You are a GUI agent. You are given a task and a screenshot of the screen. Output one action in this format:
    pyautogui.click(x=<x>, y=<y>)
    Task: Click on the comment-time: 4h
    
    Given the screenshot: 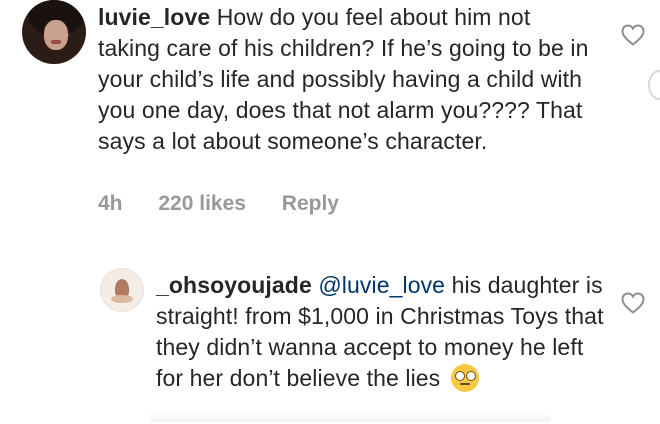 What is the action you would take?
    pyautogui.click(x=110, y=203)
    